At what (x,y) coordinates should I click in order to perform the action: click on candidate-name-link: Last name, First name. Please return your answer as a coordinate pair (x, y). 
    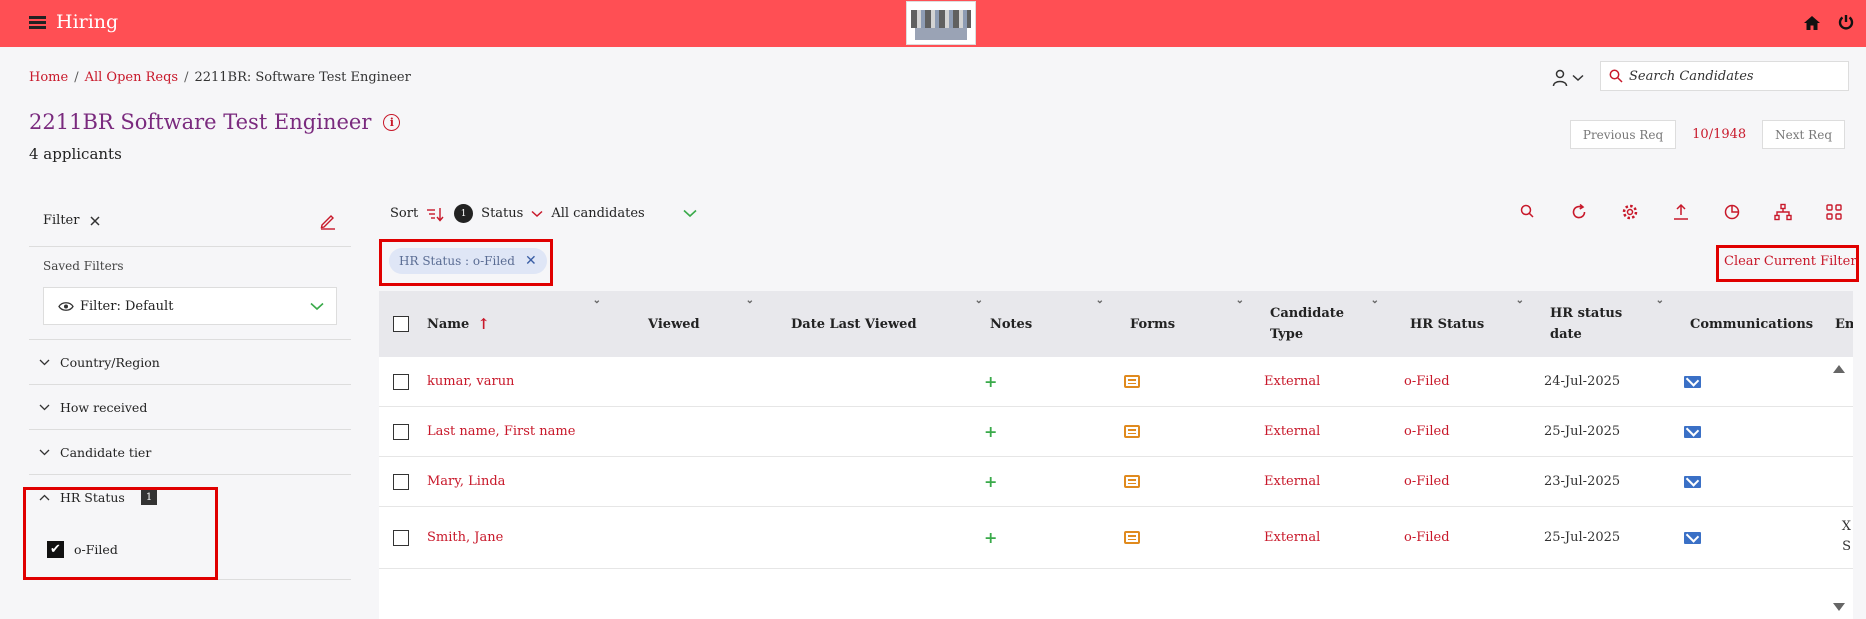
    Looking at the image, I should click on (501, 431).